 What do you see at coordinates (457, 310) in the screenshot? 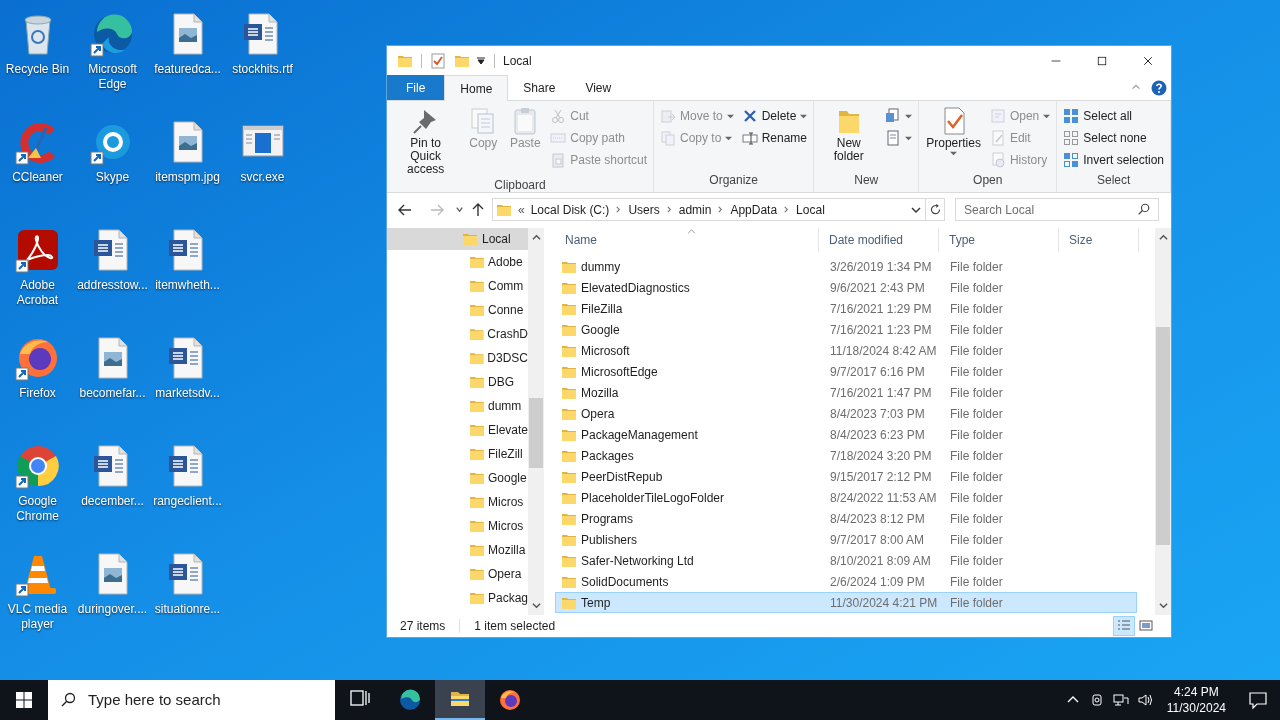
I see `tree-item: Conne` at bounding box center [457, 310].